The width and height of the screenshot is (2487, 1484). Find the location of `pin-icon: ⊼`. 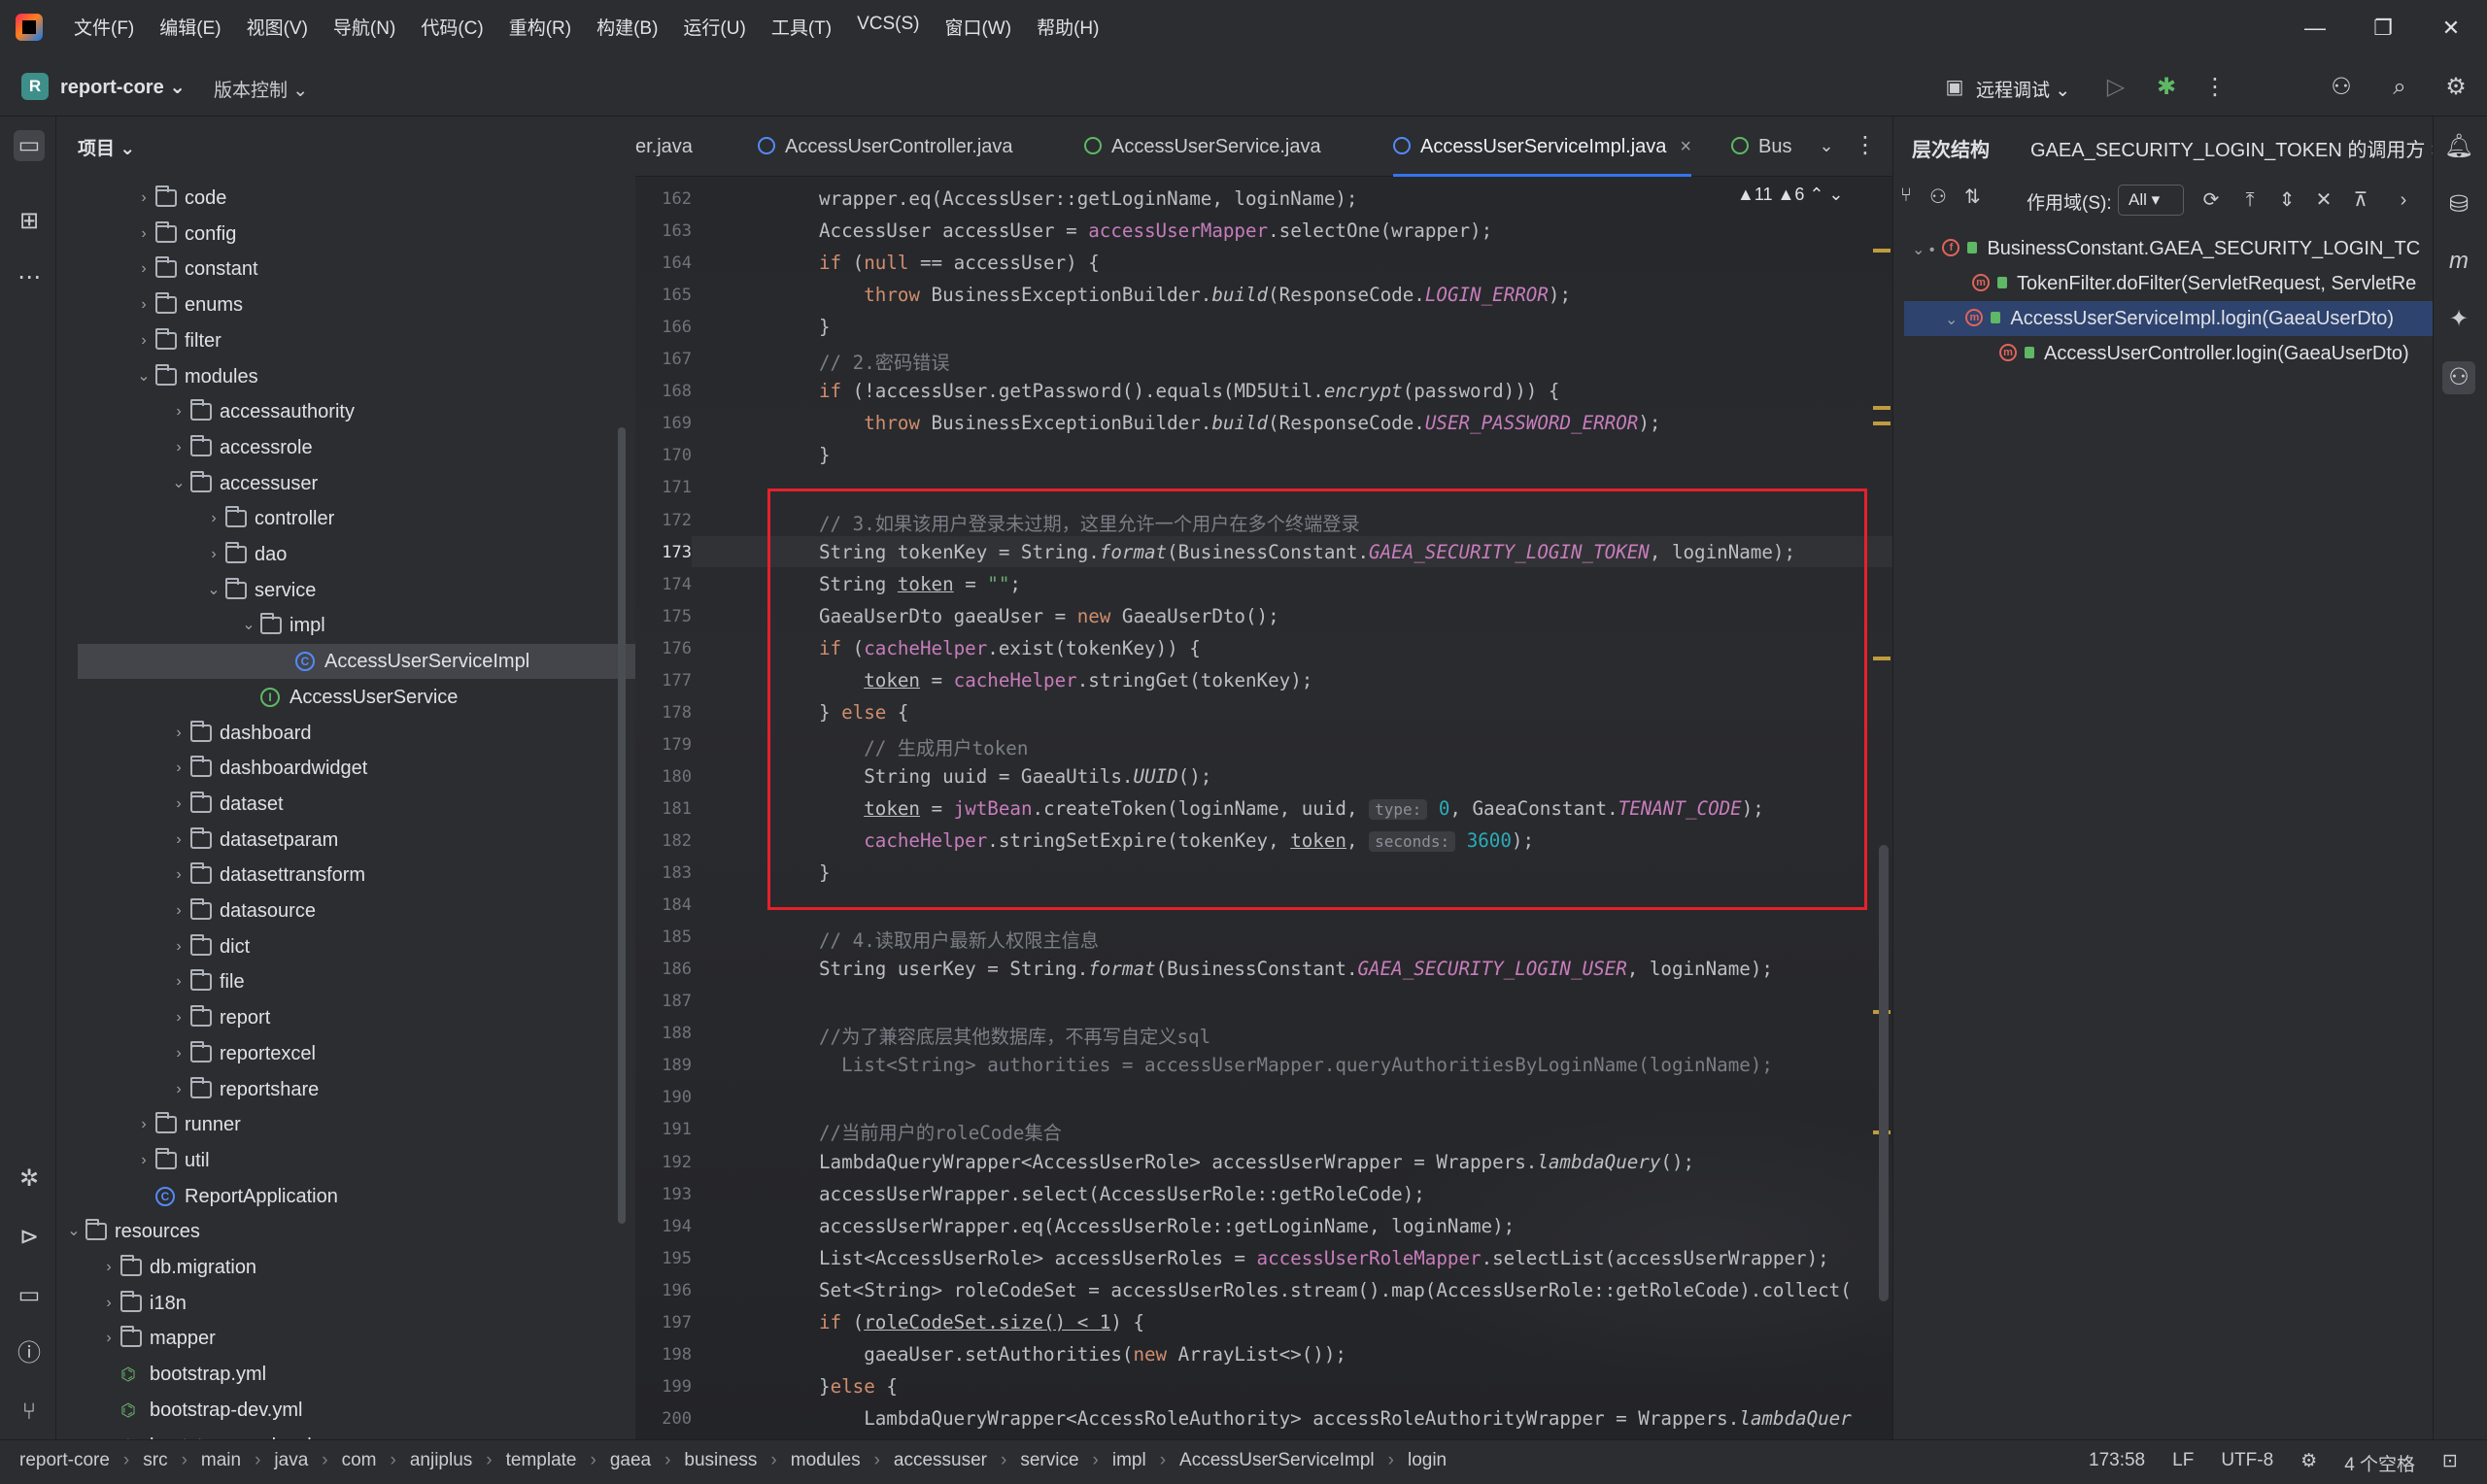

pin-icon: ⊼ is located at coordinates (2360, 200).